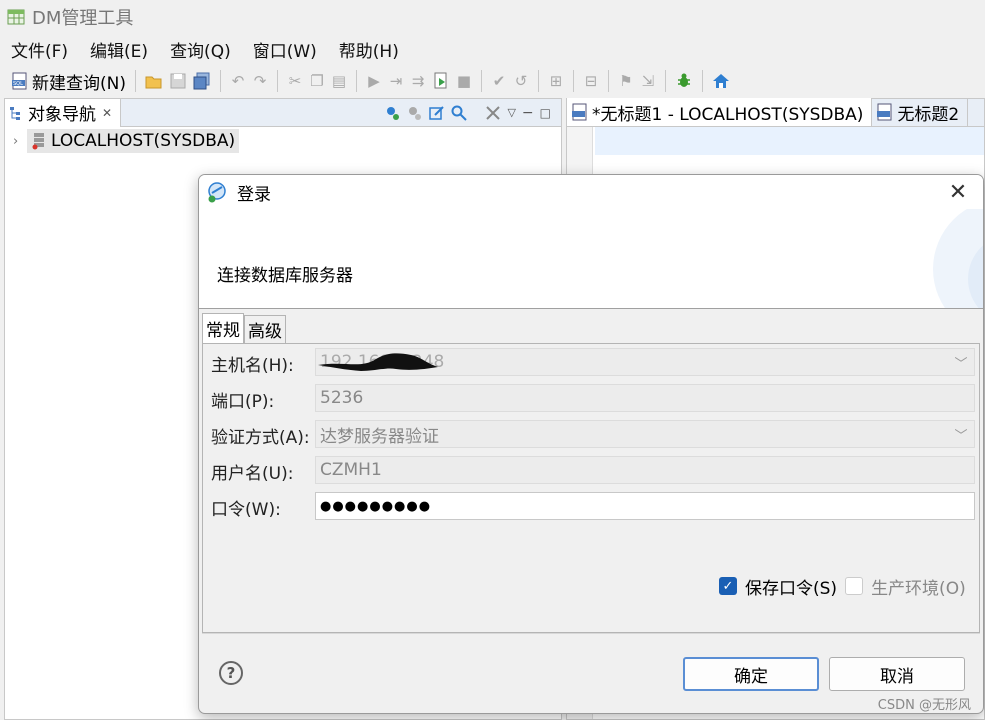 This screenshot has height=720, width=985. What do you see at coordinates (143, 141) in the screenshot?
I see `tree-node-label: LOCALHOST(SYSDBA)` at bounding box center [143, 141].